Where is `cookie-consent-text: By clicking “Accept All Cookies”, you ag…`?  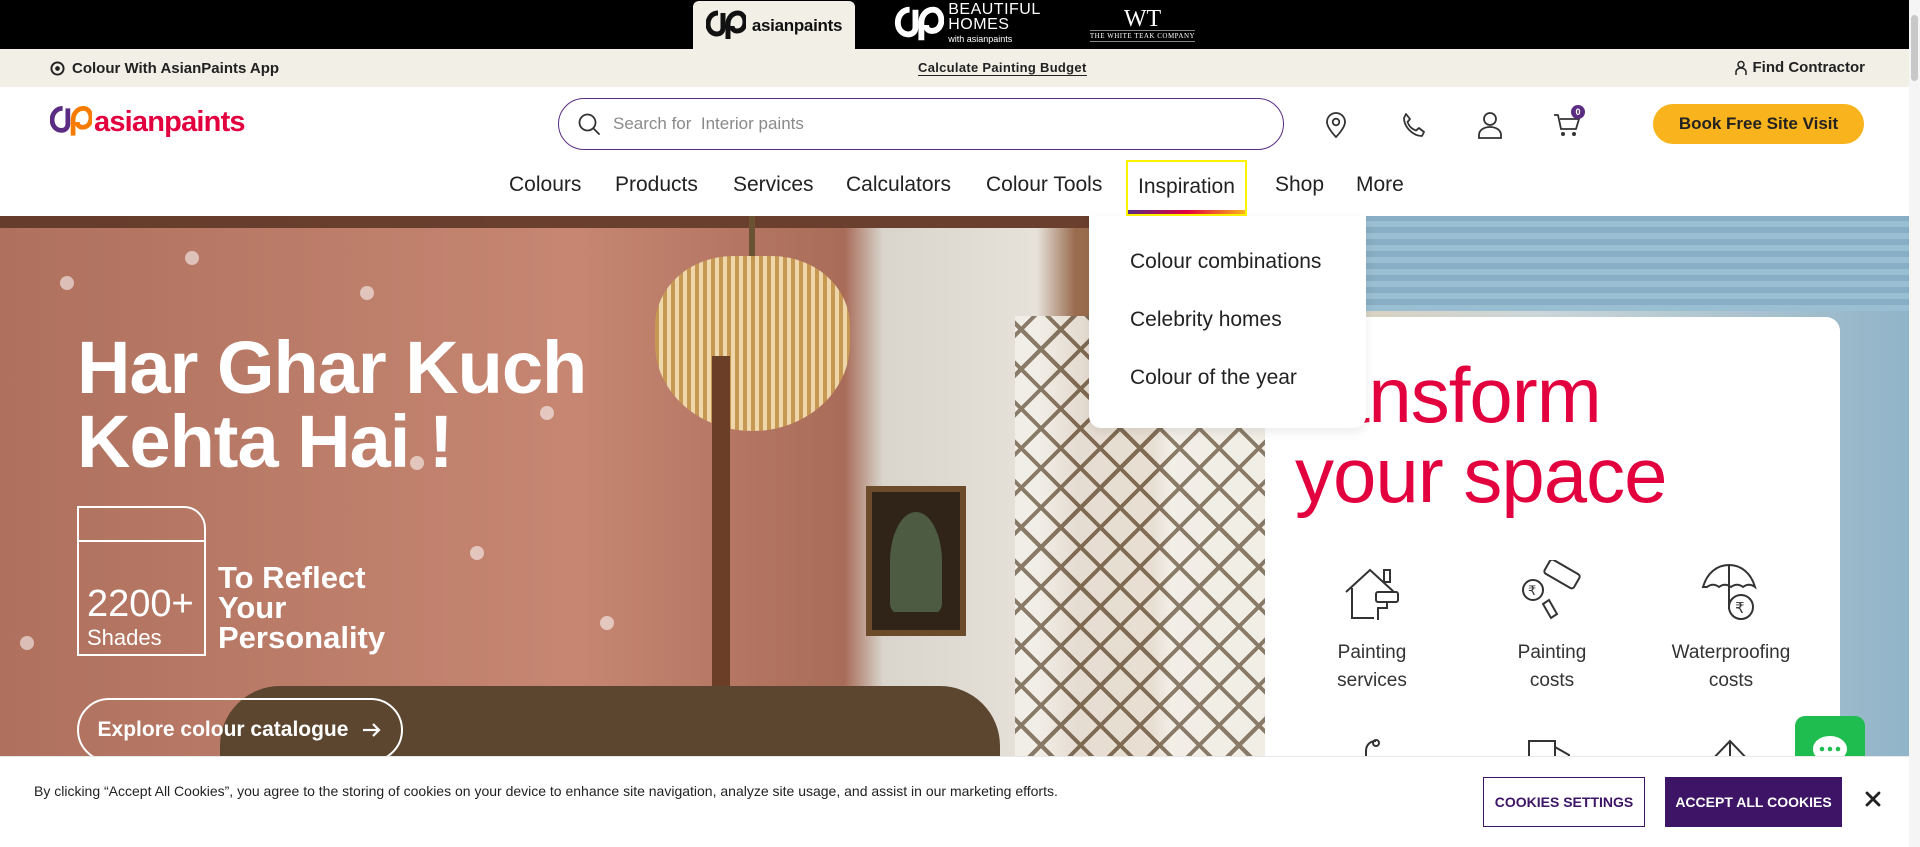
cookie-consent-text: By clicking “Accept All Cookies”, you ag… is located at coordinates (546, 791).